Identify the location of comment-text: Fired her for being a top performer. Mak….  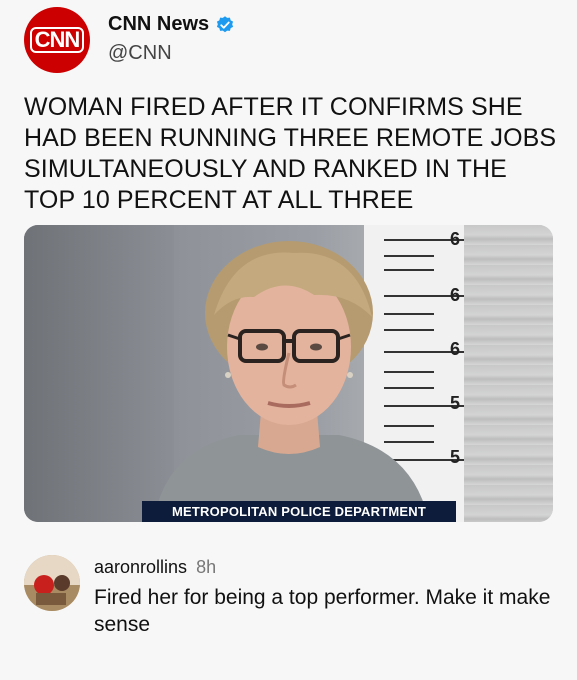
(322, 611).